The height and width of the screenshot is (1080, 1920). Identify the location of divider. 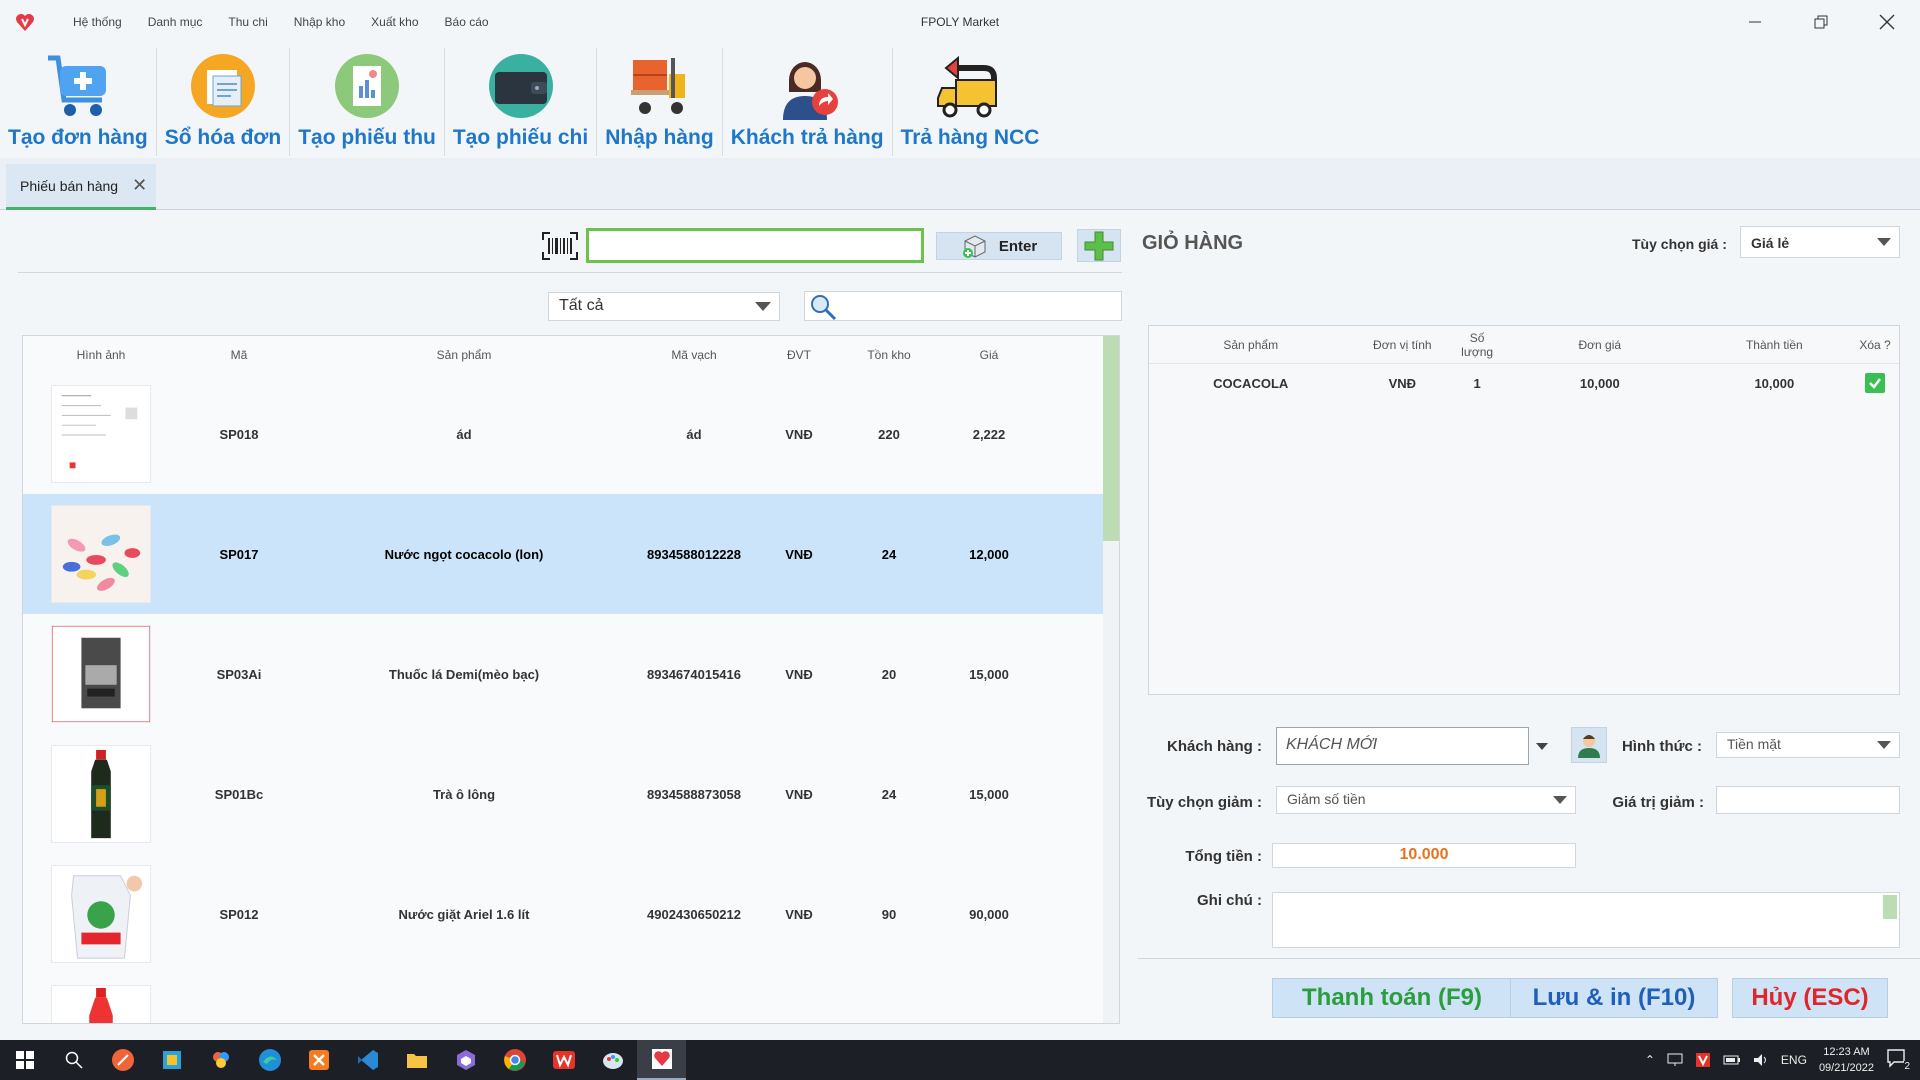
(1529, 958).